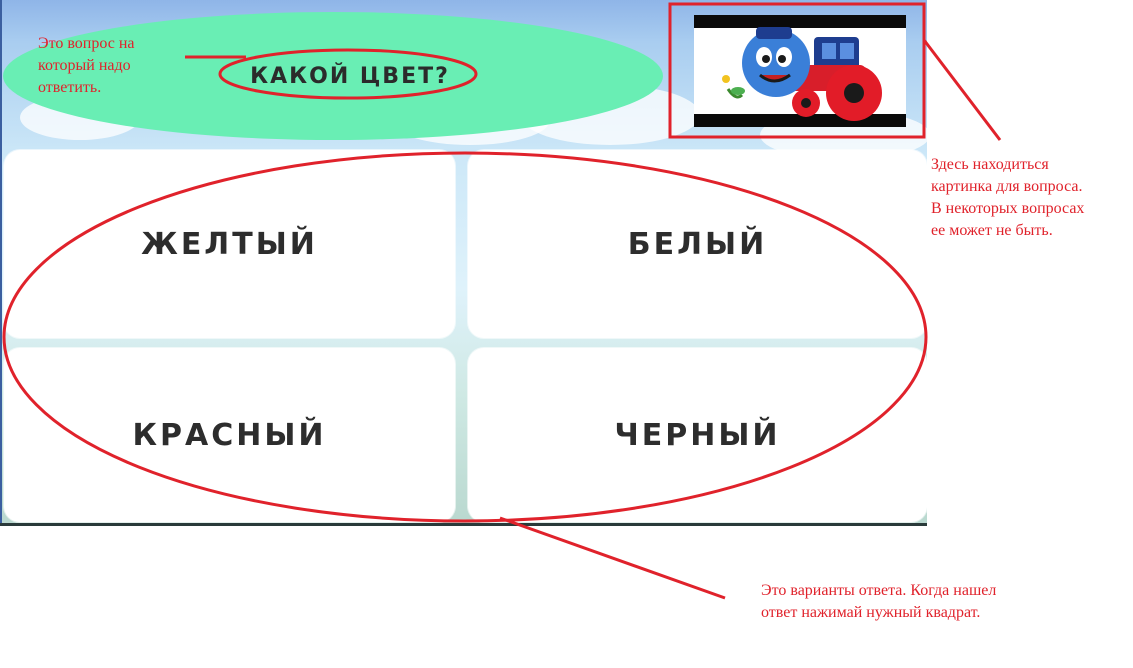 The width and height of the screenshot is (1133, 668). Describe the element at coordinates (962, 90) in the screenshot. I see `picture-pointer-line` at that location.